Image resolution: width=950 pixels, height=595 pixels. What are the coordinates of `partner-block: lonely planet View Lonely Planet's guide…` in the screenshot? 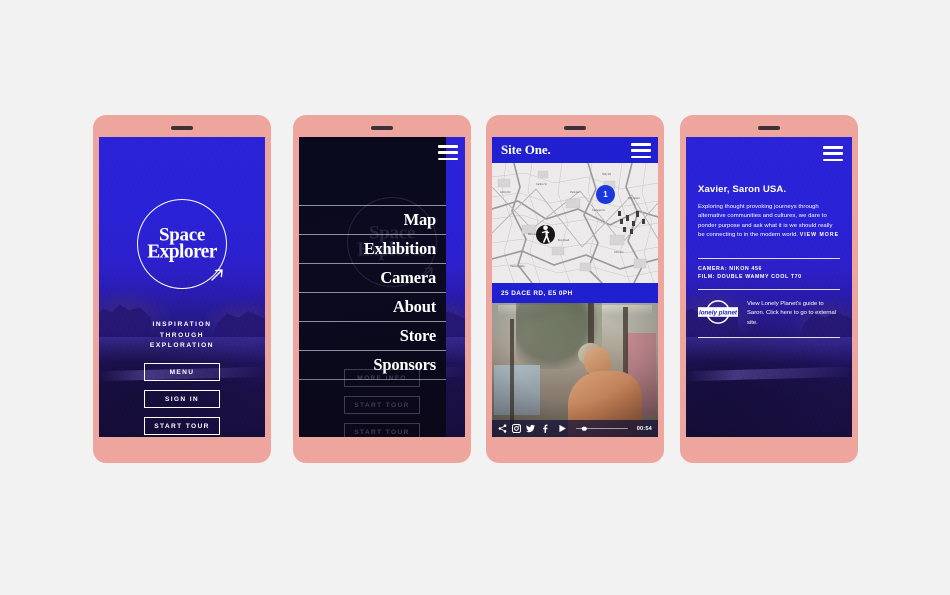 It's located at (769, 313).